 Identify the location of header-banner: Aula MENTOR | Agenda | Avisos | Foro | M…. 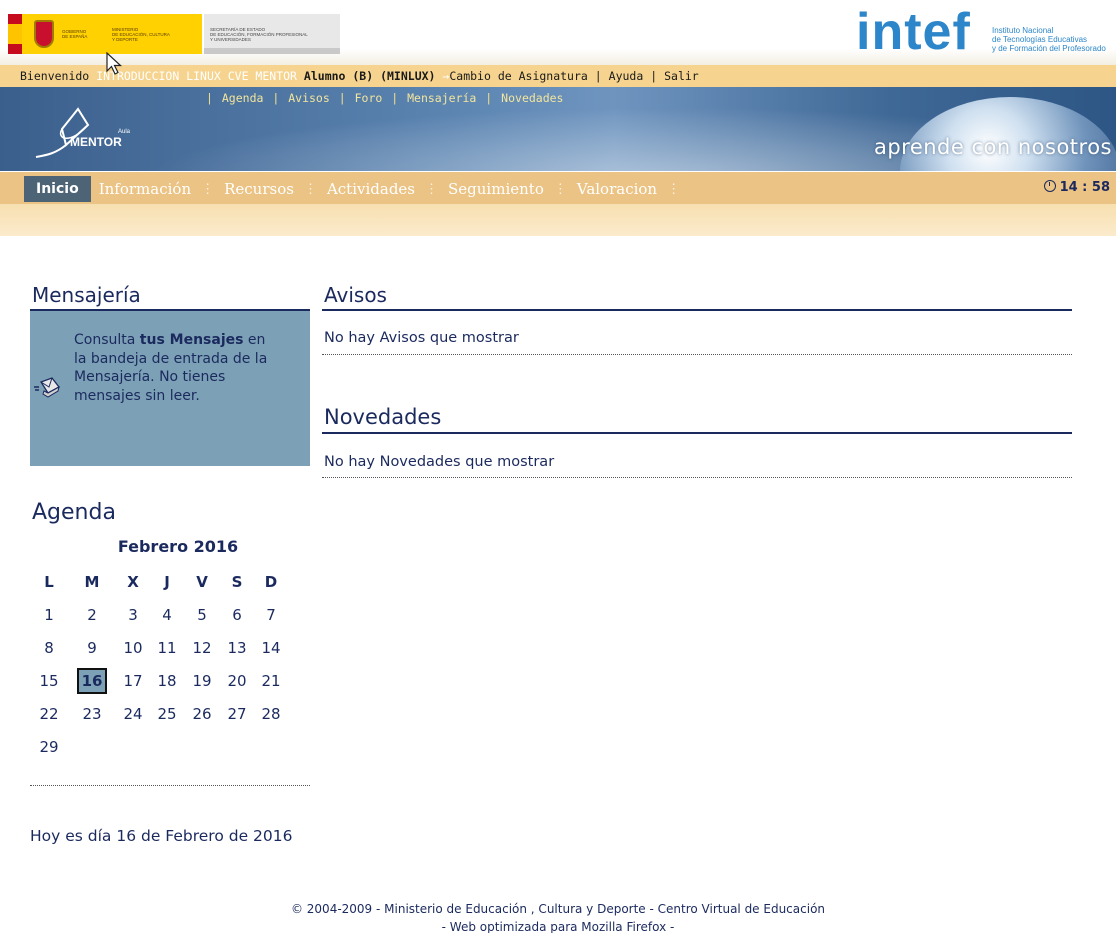
(558, 129).